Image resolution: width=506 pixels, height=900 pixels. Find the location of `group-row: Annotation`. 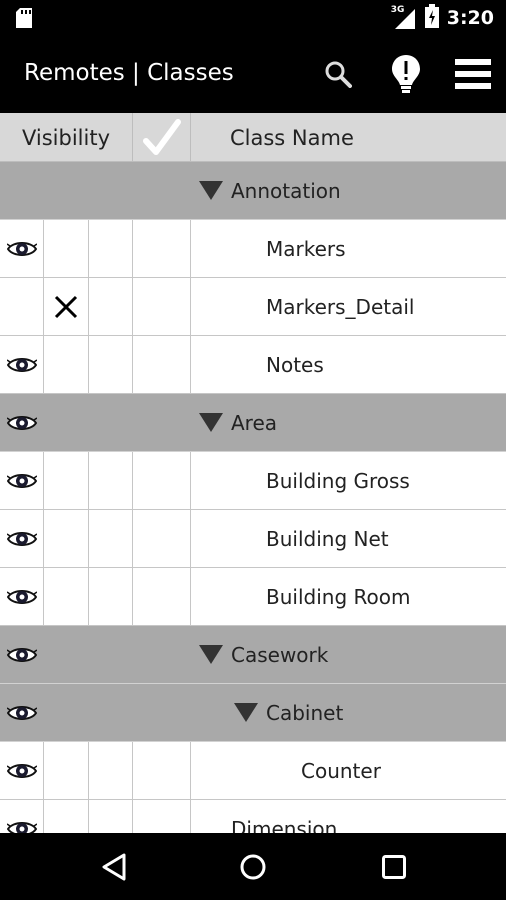

group-row: Annotation is located at coordinates (253, 191).